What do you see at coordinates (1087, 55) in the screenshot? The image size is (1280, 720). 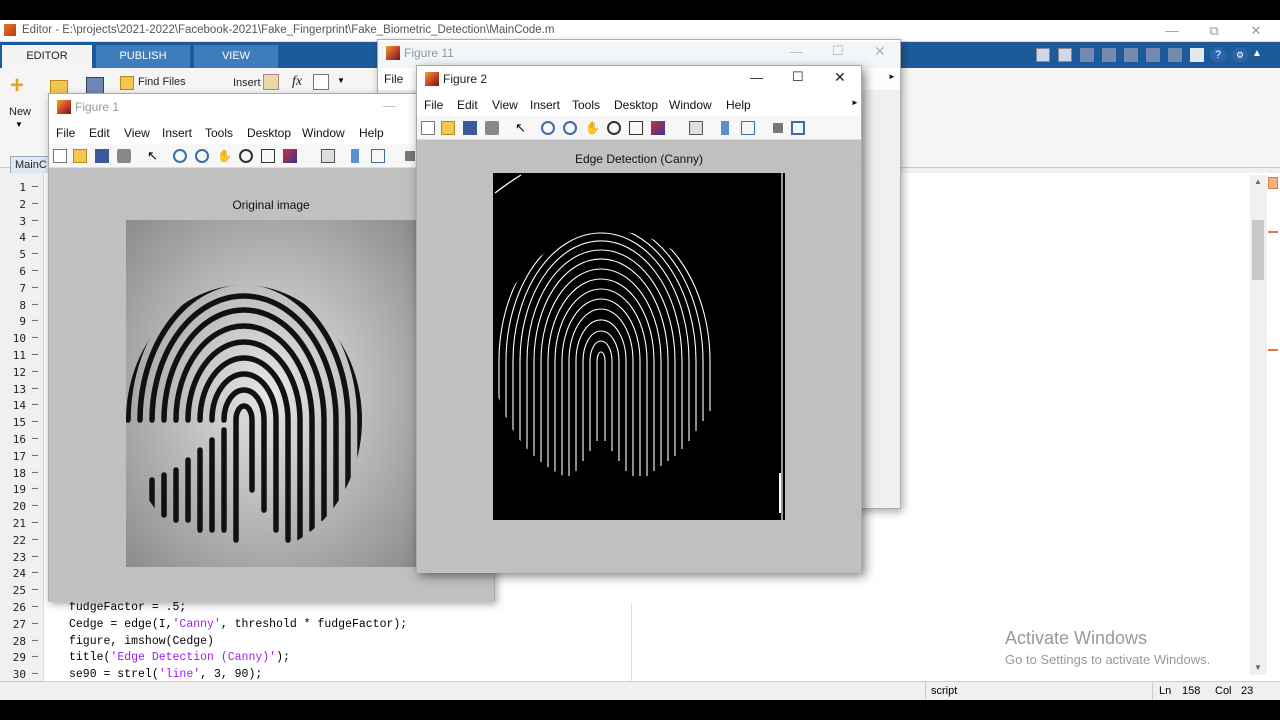 I see `cut-icon` at bounding box center [1087, 55].